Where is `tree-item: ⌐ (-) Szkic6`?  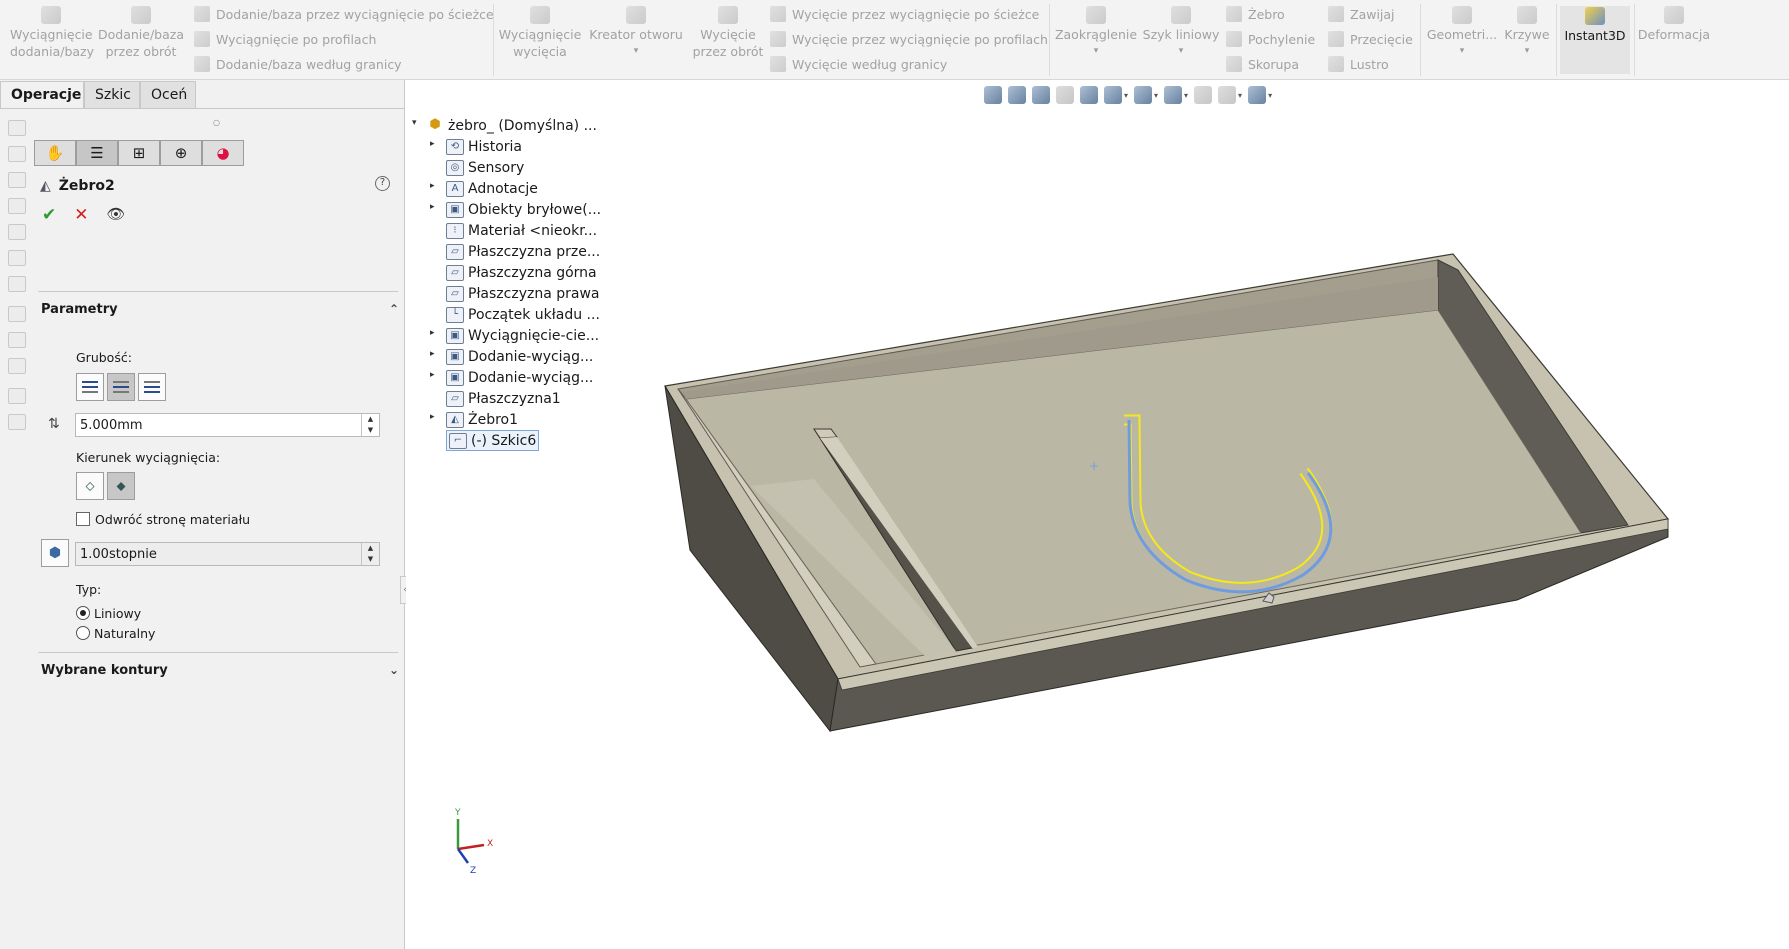 tree-item: ⌐ (-) Szkic6 is located at coordinates (493, 440).